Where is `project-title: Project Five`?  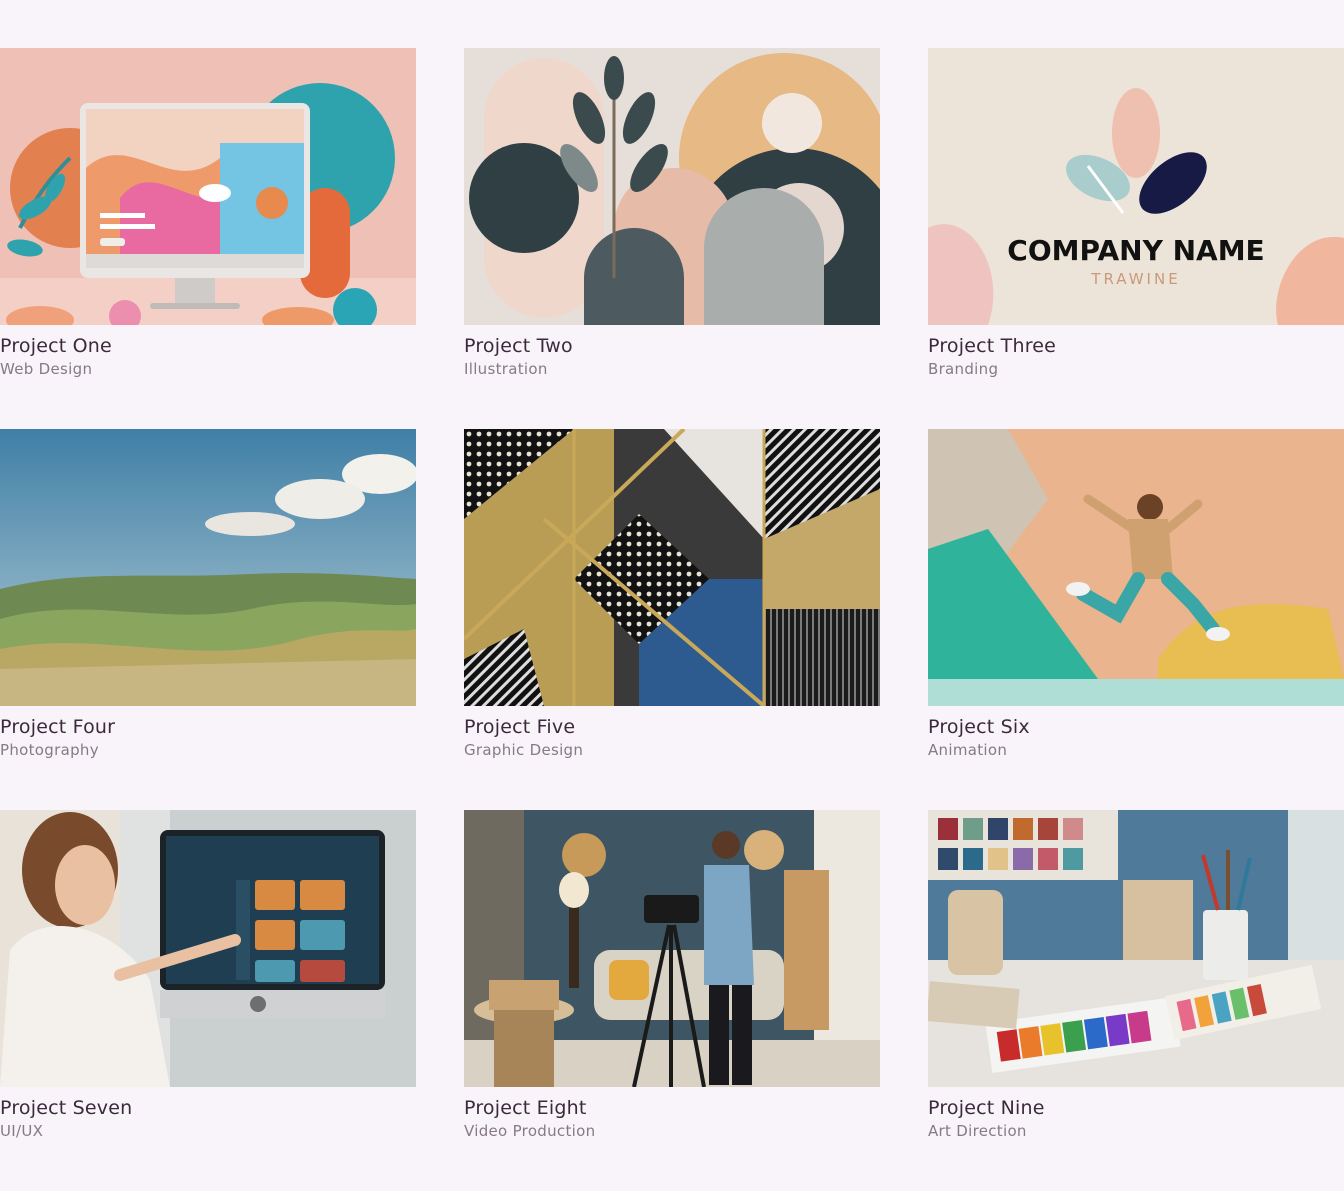 project-title: Project Five is located at coordinates (672, 727).